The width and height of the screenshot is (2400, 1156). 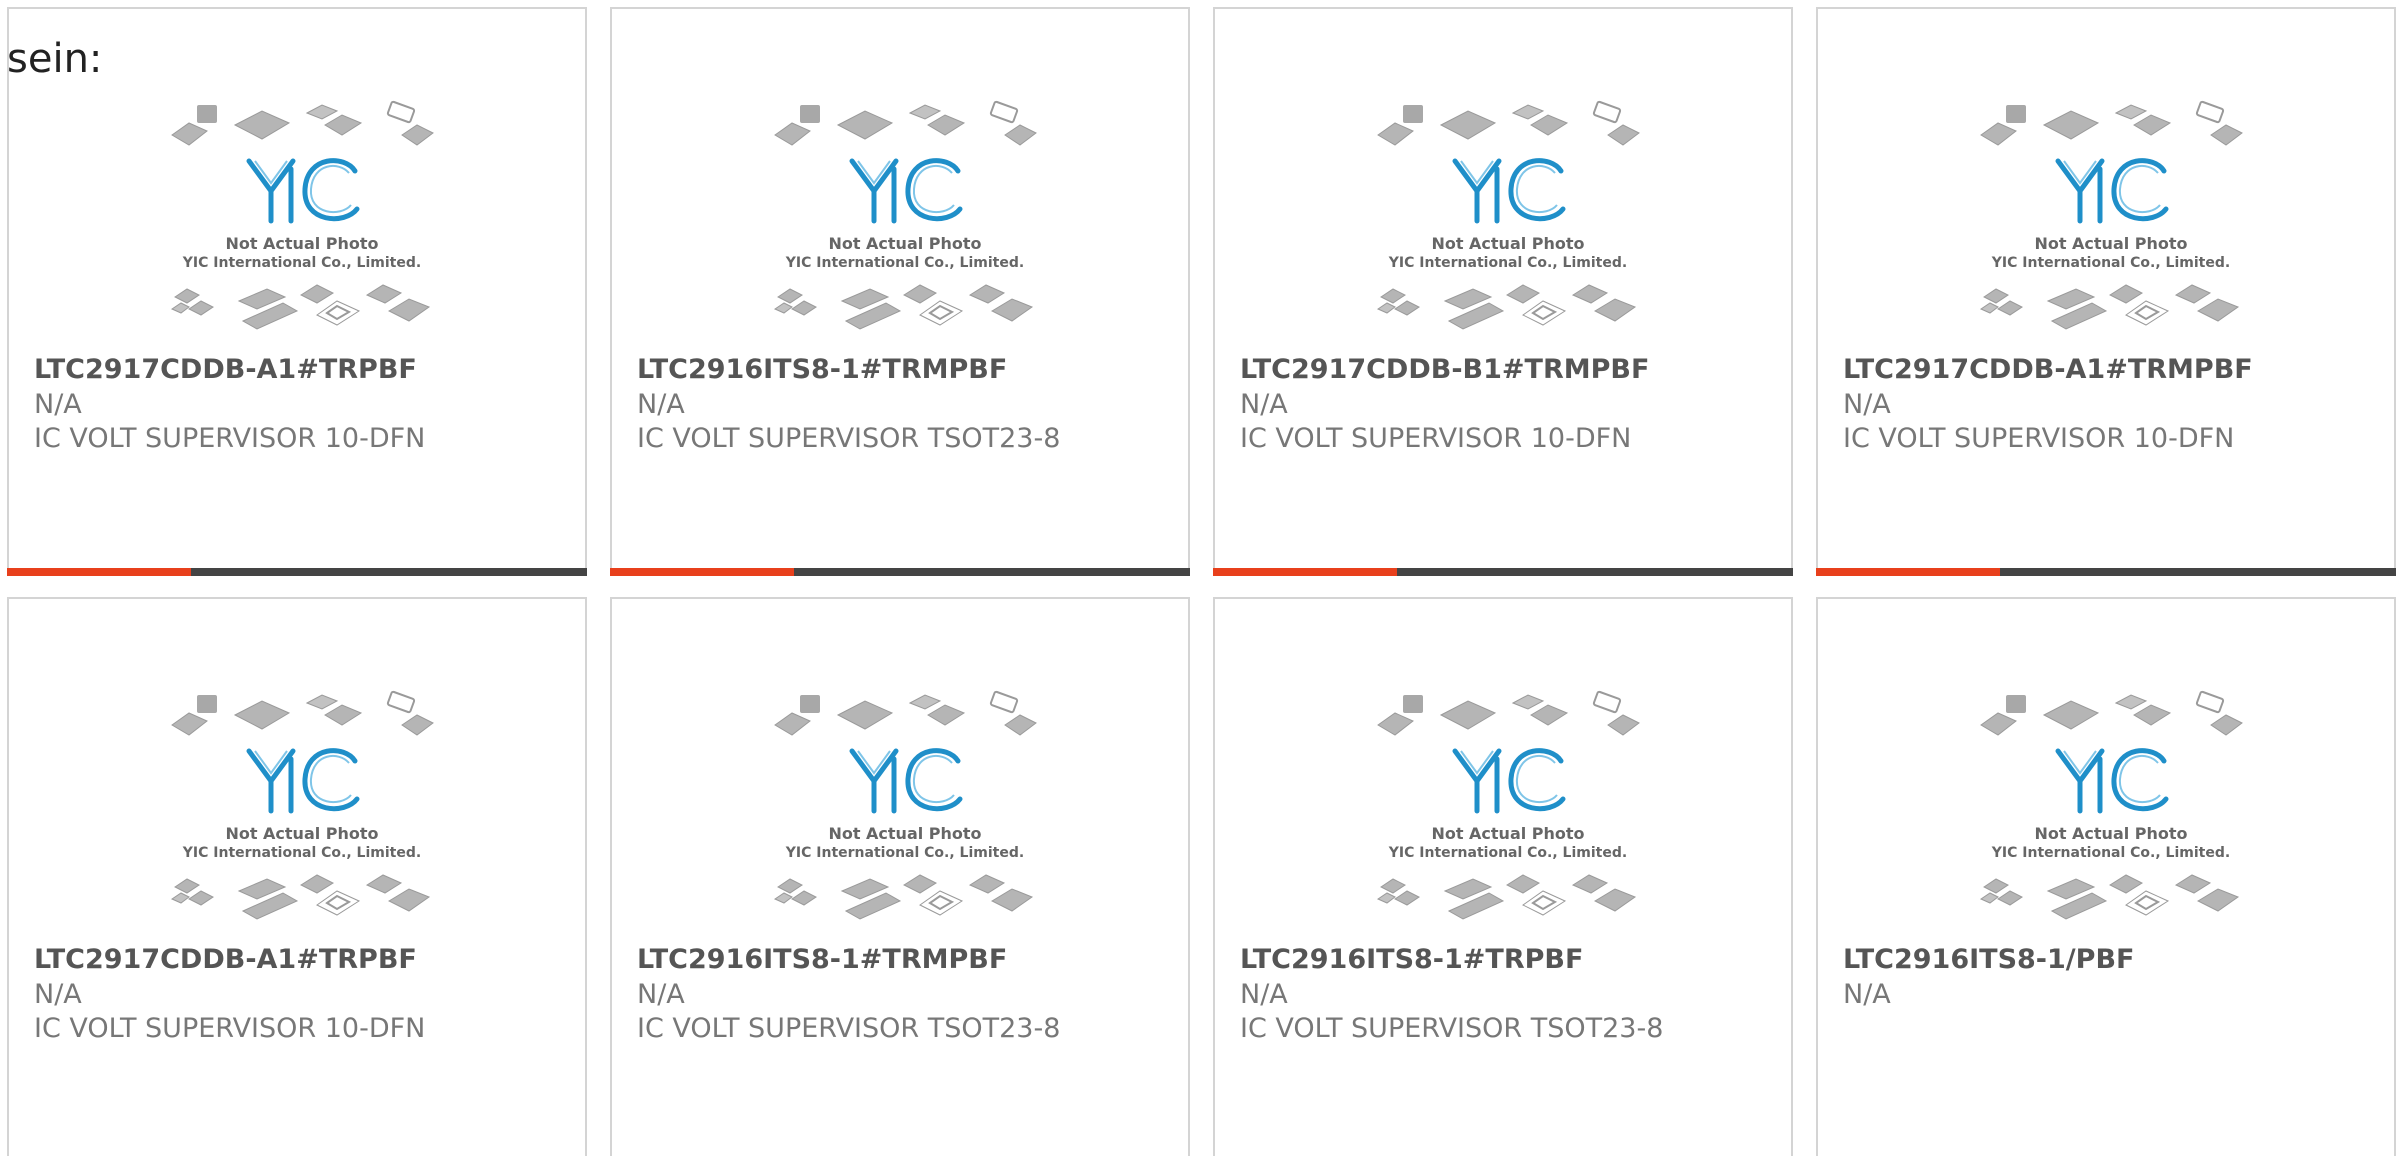 I want to click on part-number-link: LTC2916ITS8-1#TRPBF, so click(x=1411, y=959).